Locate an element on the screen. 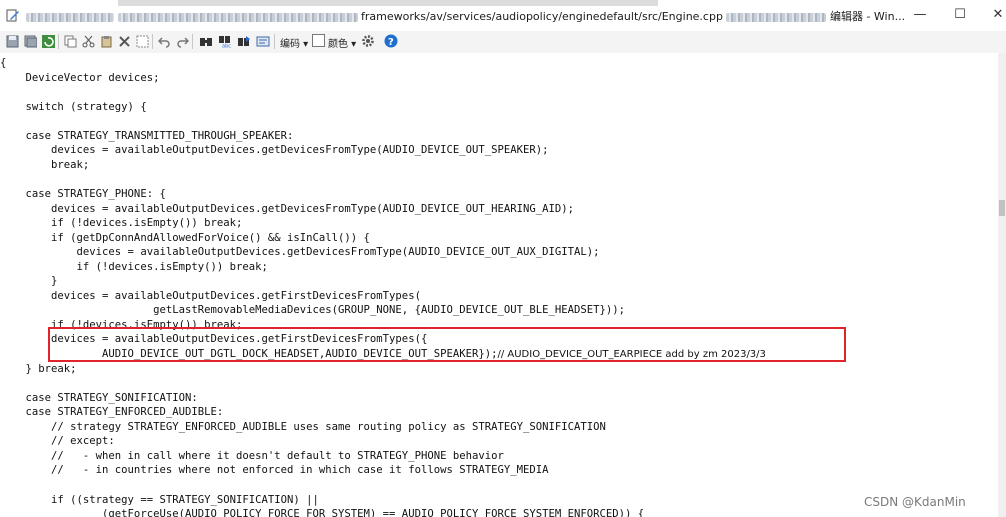 This screenshot has height=517, width=1006. code-line-text: } is located at coordinates (29, 281).